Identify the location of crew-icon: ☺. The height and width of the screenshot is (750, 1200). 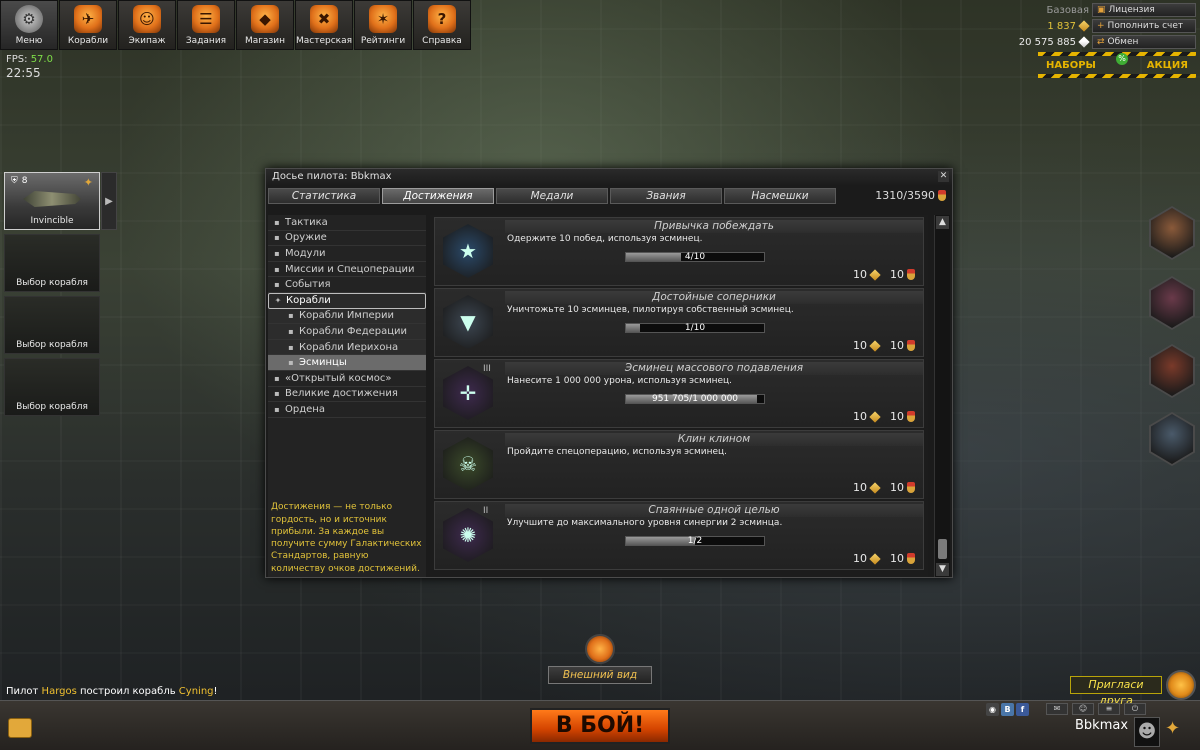
(147, 19).